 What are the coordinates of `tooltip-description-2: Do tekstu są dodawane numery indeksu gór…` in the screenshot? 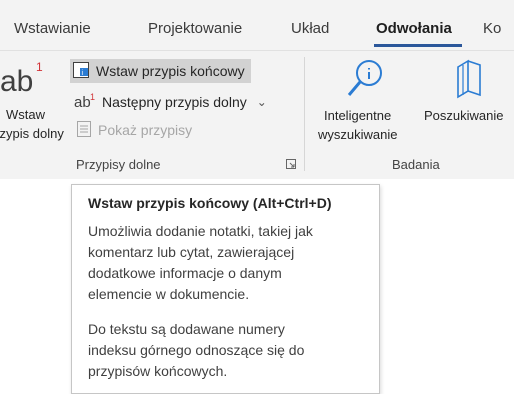 It's located at (233, 350).